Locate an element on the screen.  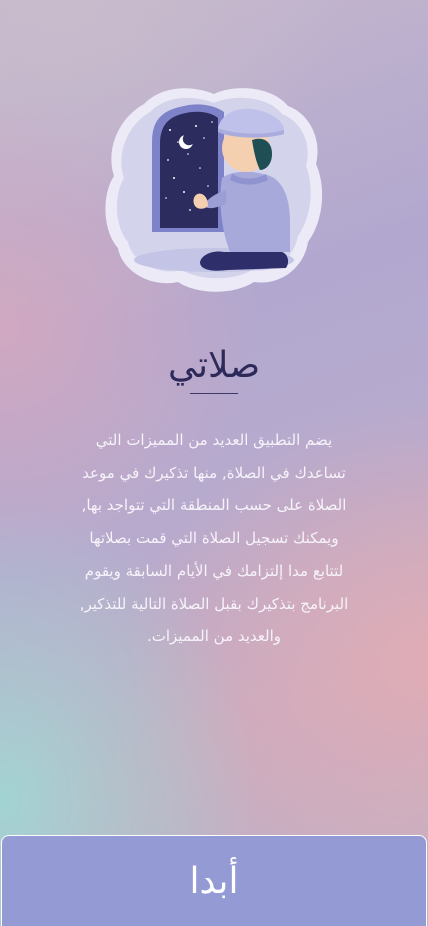
praying-boy-illustration is located at coordinates (214, 187).